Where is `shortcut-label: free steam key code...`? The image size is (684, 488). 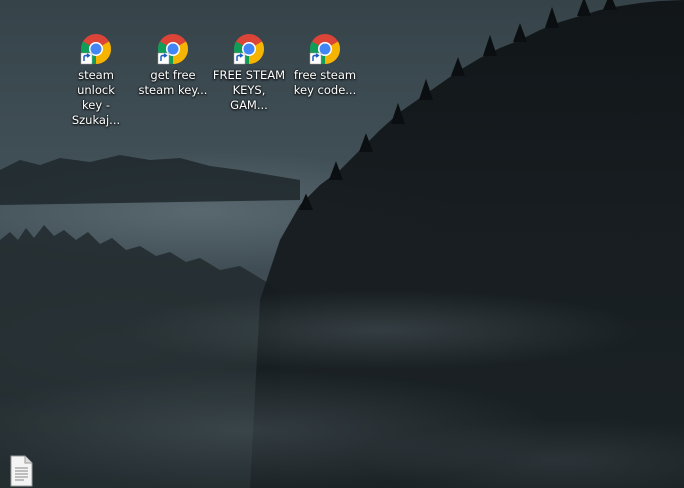 shortcut-label: free steam key code... is located at coordinates (325, 82).